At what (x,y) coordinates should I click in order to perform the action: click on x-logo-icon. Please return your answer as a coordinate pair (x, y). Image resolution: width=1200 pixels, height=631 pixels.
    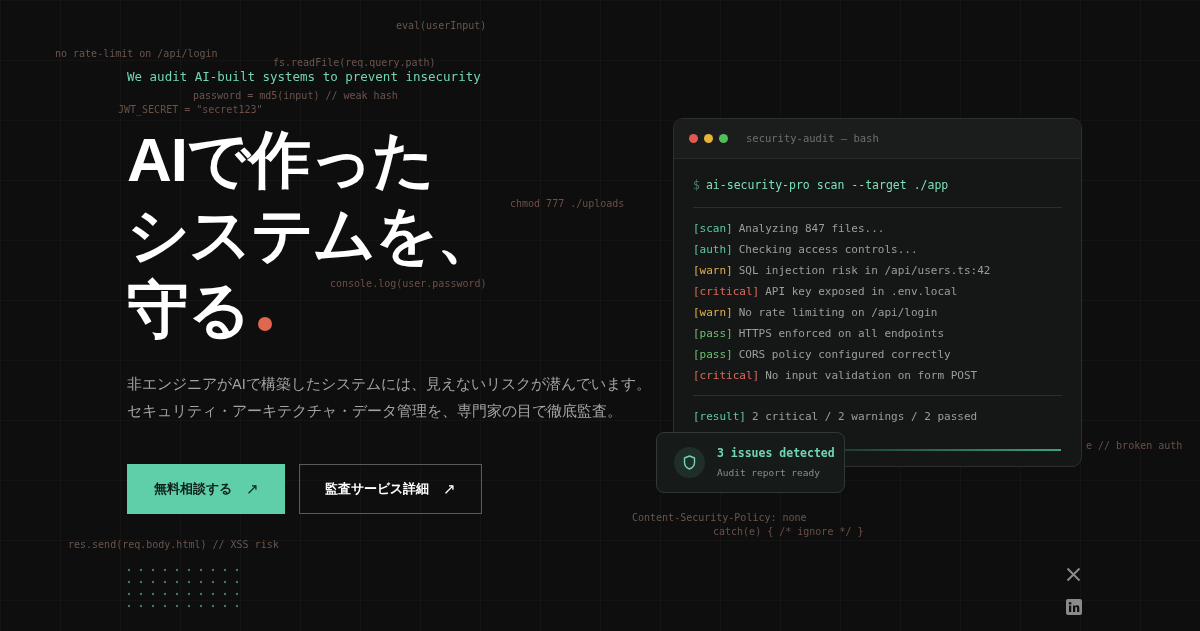
    Looking at the image, I should click on (1073, 574).